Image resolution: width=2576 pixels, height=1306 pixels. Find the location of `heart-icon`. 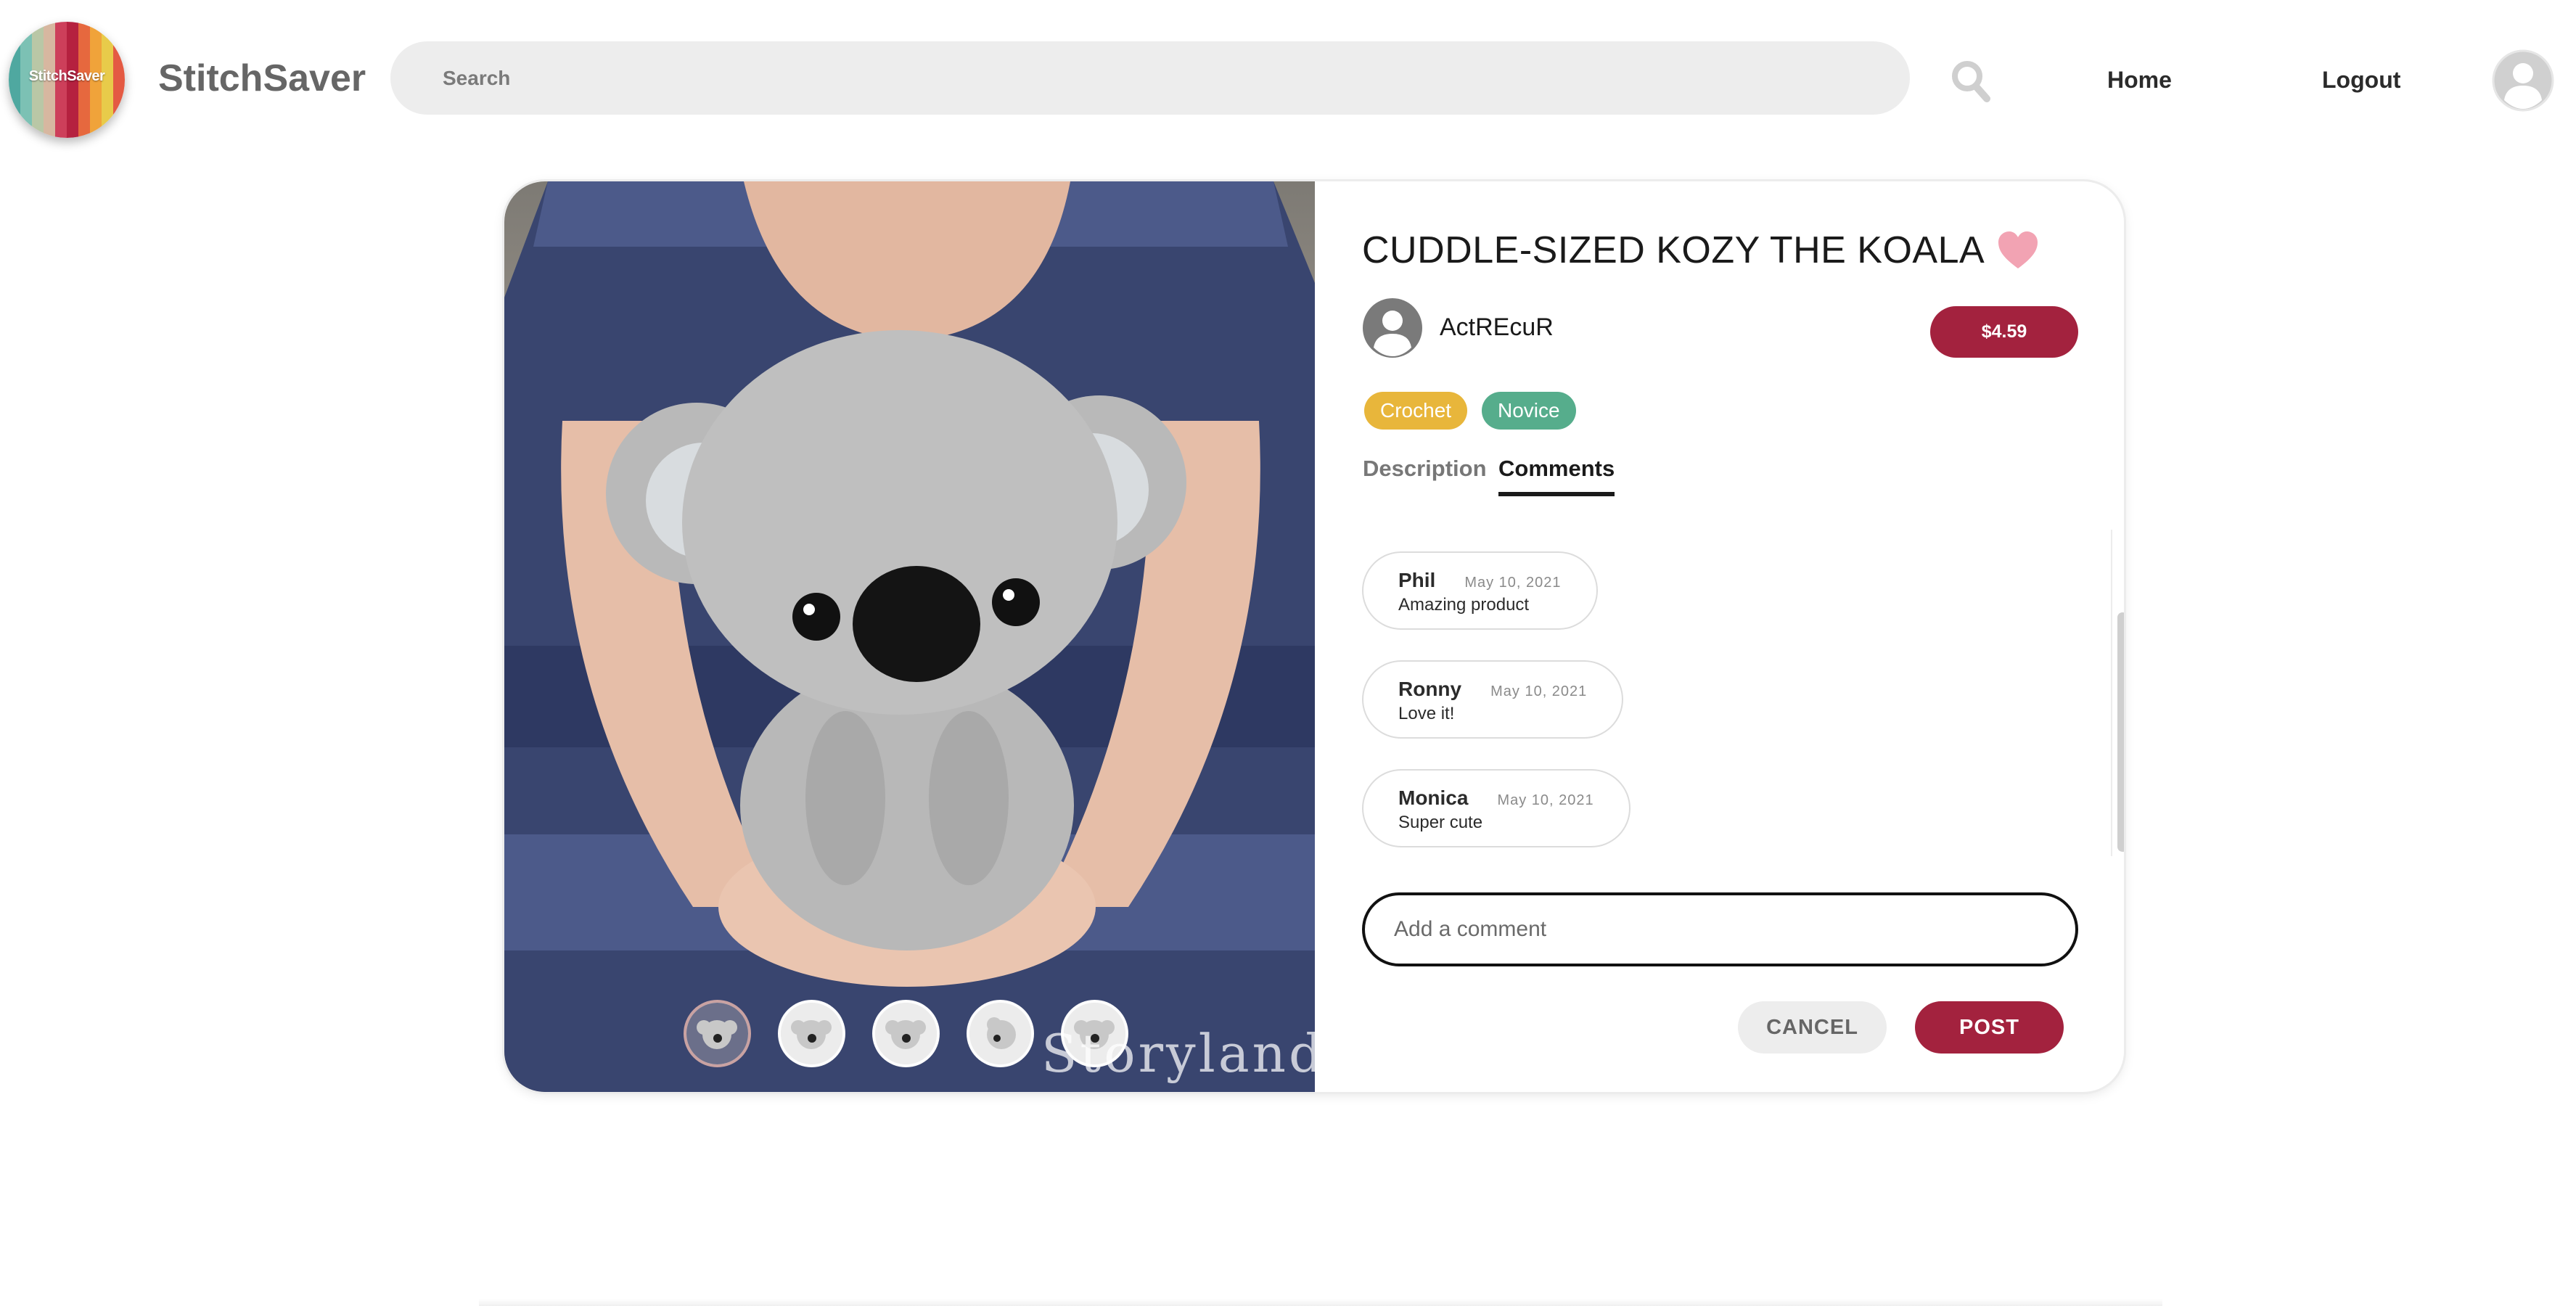

heart-icon is located at coordinates (2018, 249).